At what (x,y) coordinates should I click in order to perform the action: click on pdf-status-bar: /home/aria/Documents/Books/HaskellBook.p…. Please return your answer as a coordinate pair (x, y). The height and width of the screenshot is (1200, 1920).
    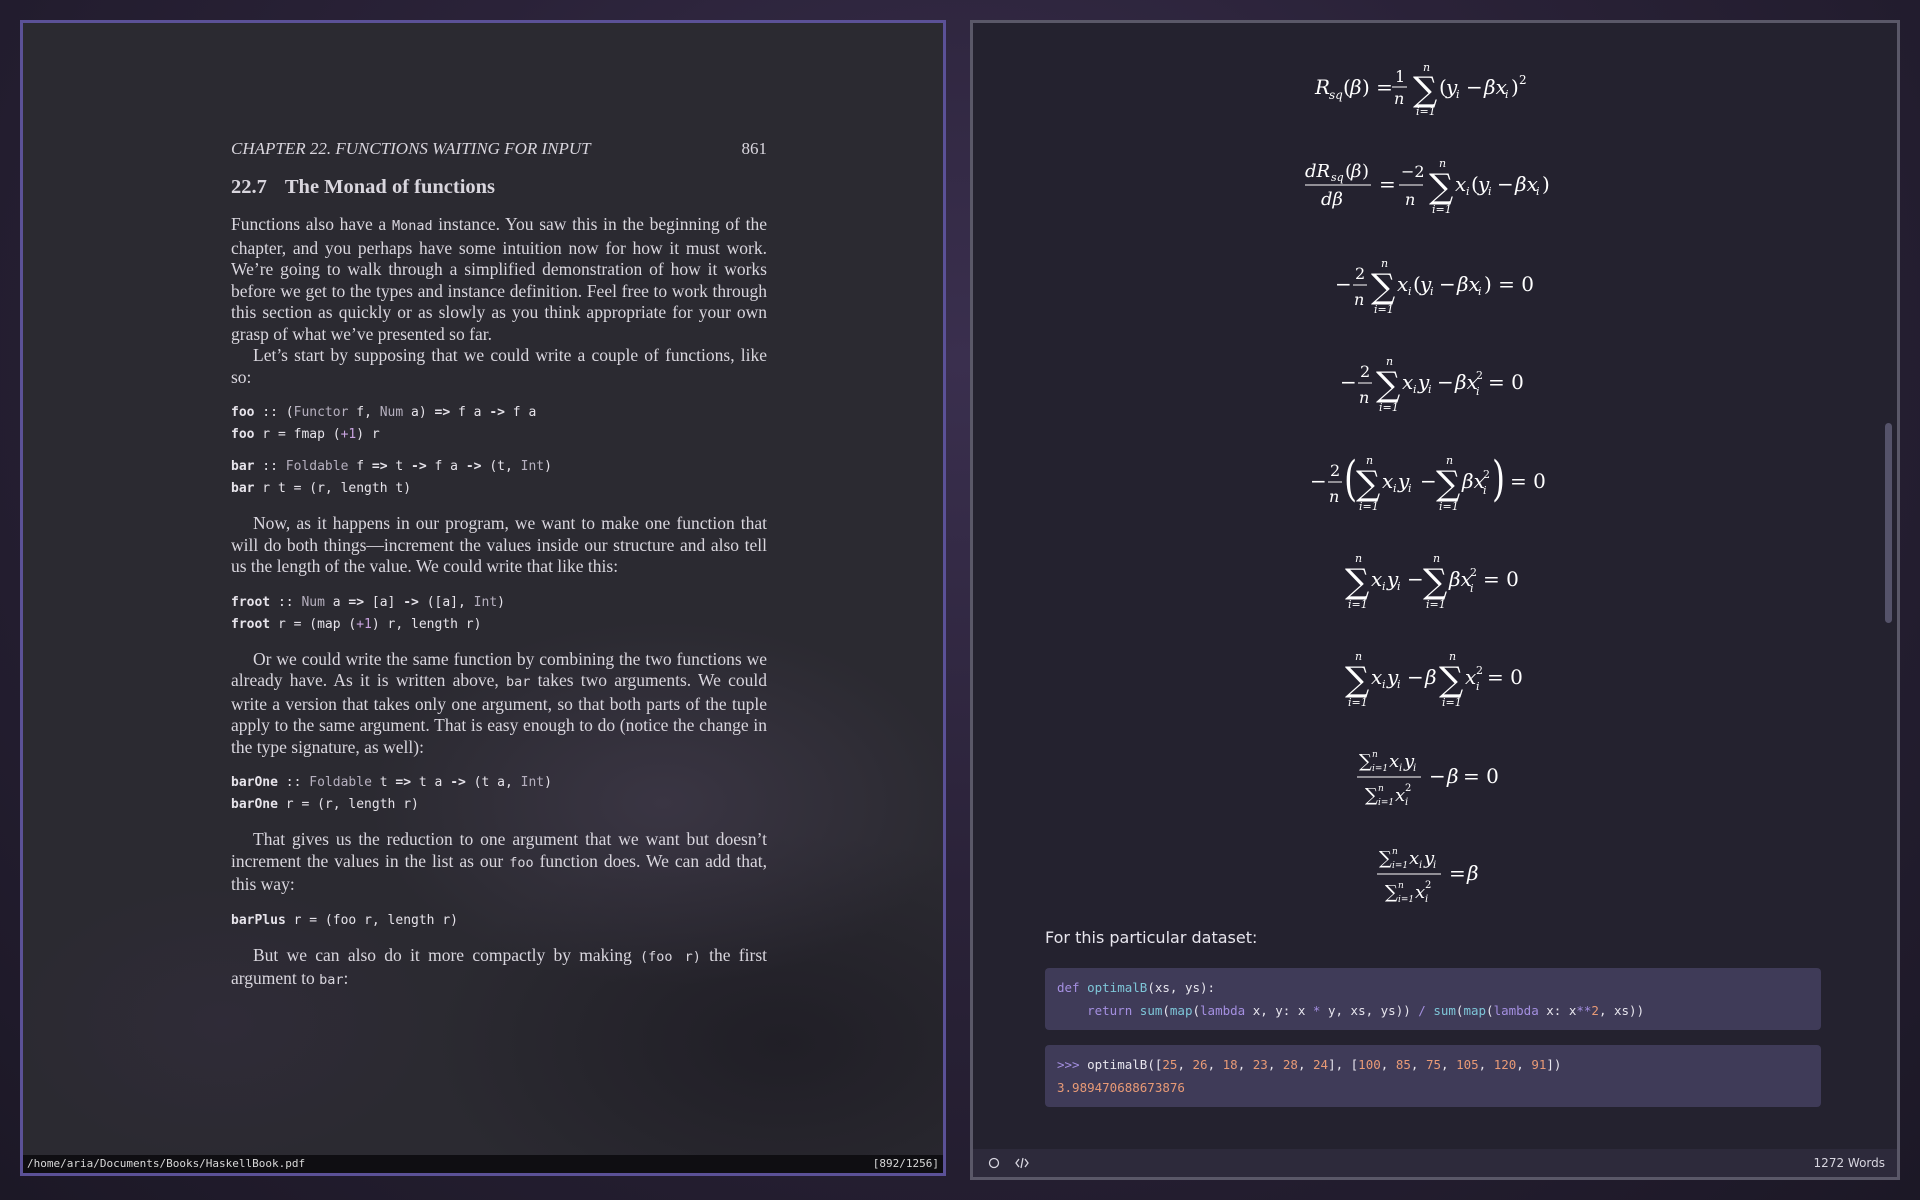
    Looking at the image, I should click on (483, 1164).